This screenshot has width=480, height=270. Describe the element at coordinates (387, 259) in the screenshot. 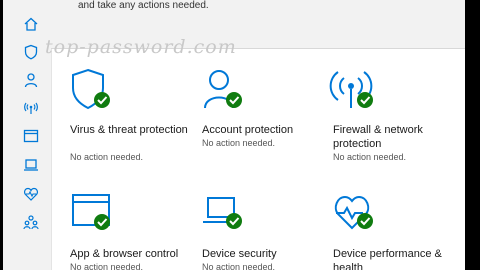

I see `tile-title: Device performance & health` at that location.